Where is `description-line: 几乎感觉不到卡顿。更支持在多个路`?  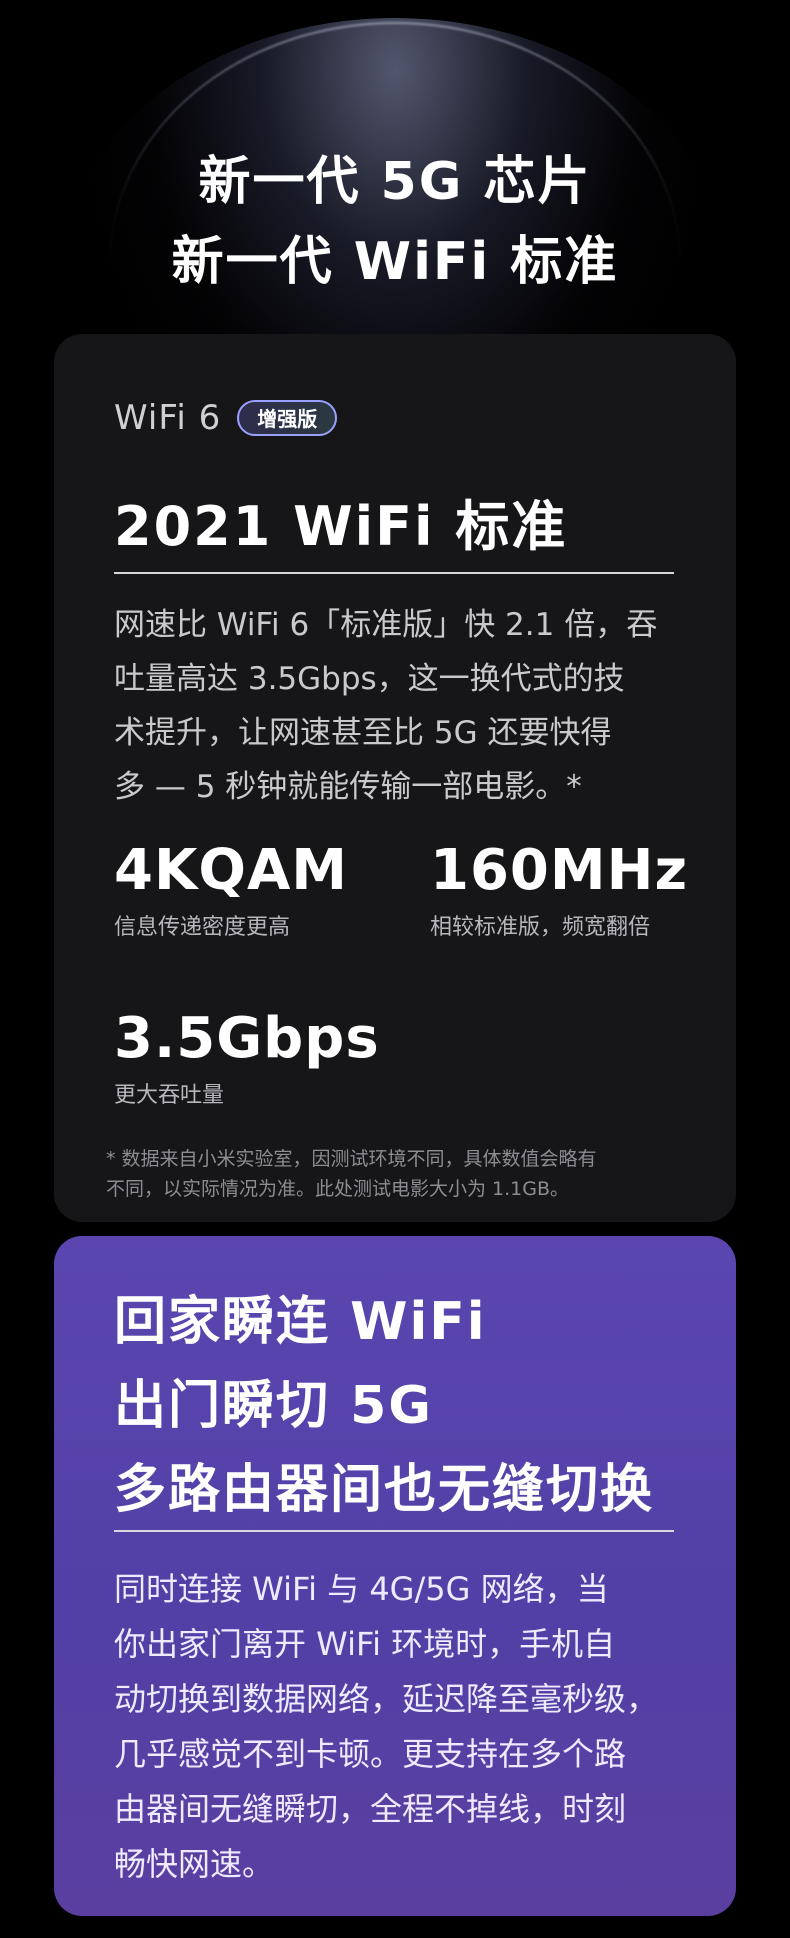 description-line: 几乎感觉不到卡顿。更支持在多个路 is located at coordinates (370, 1754).